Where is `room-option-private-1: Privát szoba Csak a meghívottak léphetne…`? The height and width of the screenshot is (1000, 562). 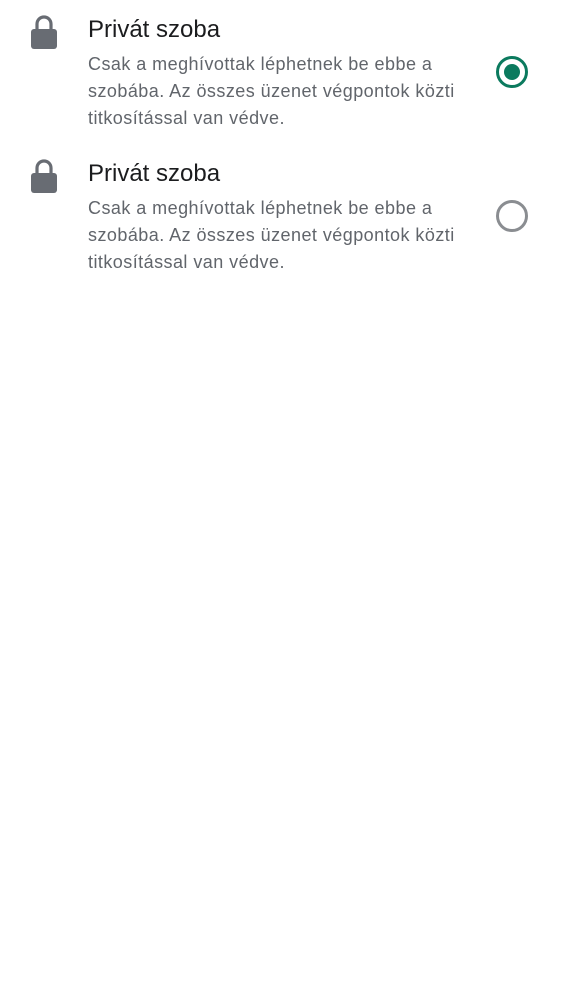 room-option-private-1: Privát szoba Csak a meghívottak léphetne… is located at coordinates (281, 72).